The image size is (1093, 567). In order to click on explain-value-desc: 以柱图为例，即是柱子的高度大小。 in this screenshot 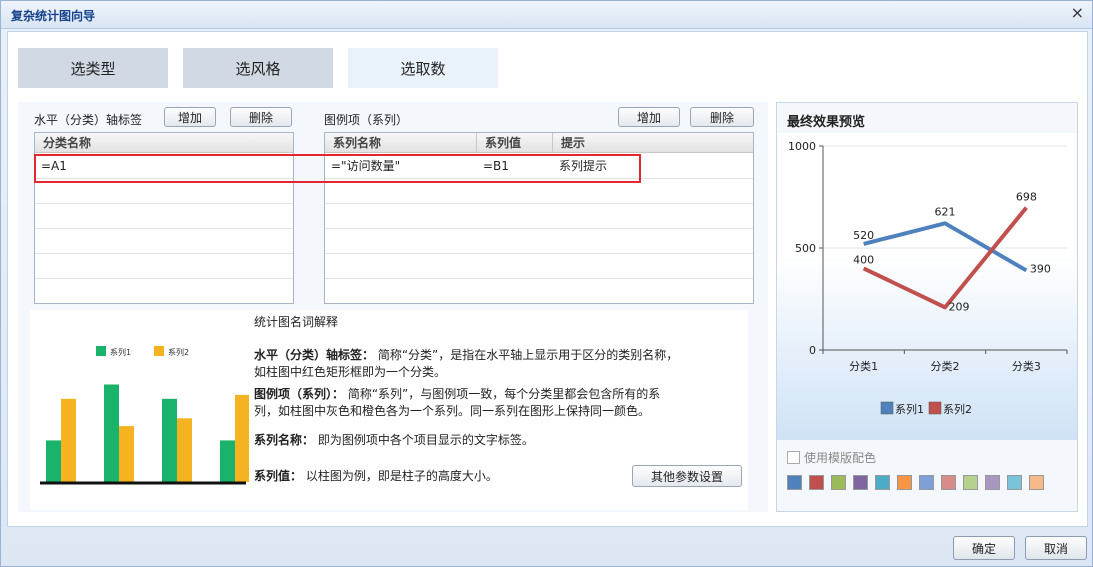, I will do `click(401, 476)`.